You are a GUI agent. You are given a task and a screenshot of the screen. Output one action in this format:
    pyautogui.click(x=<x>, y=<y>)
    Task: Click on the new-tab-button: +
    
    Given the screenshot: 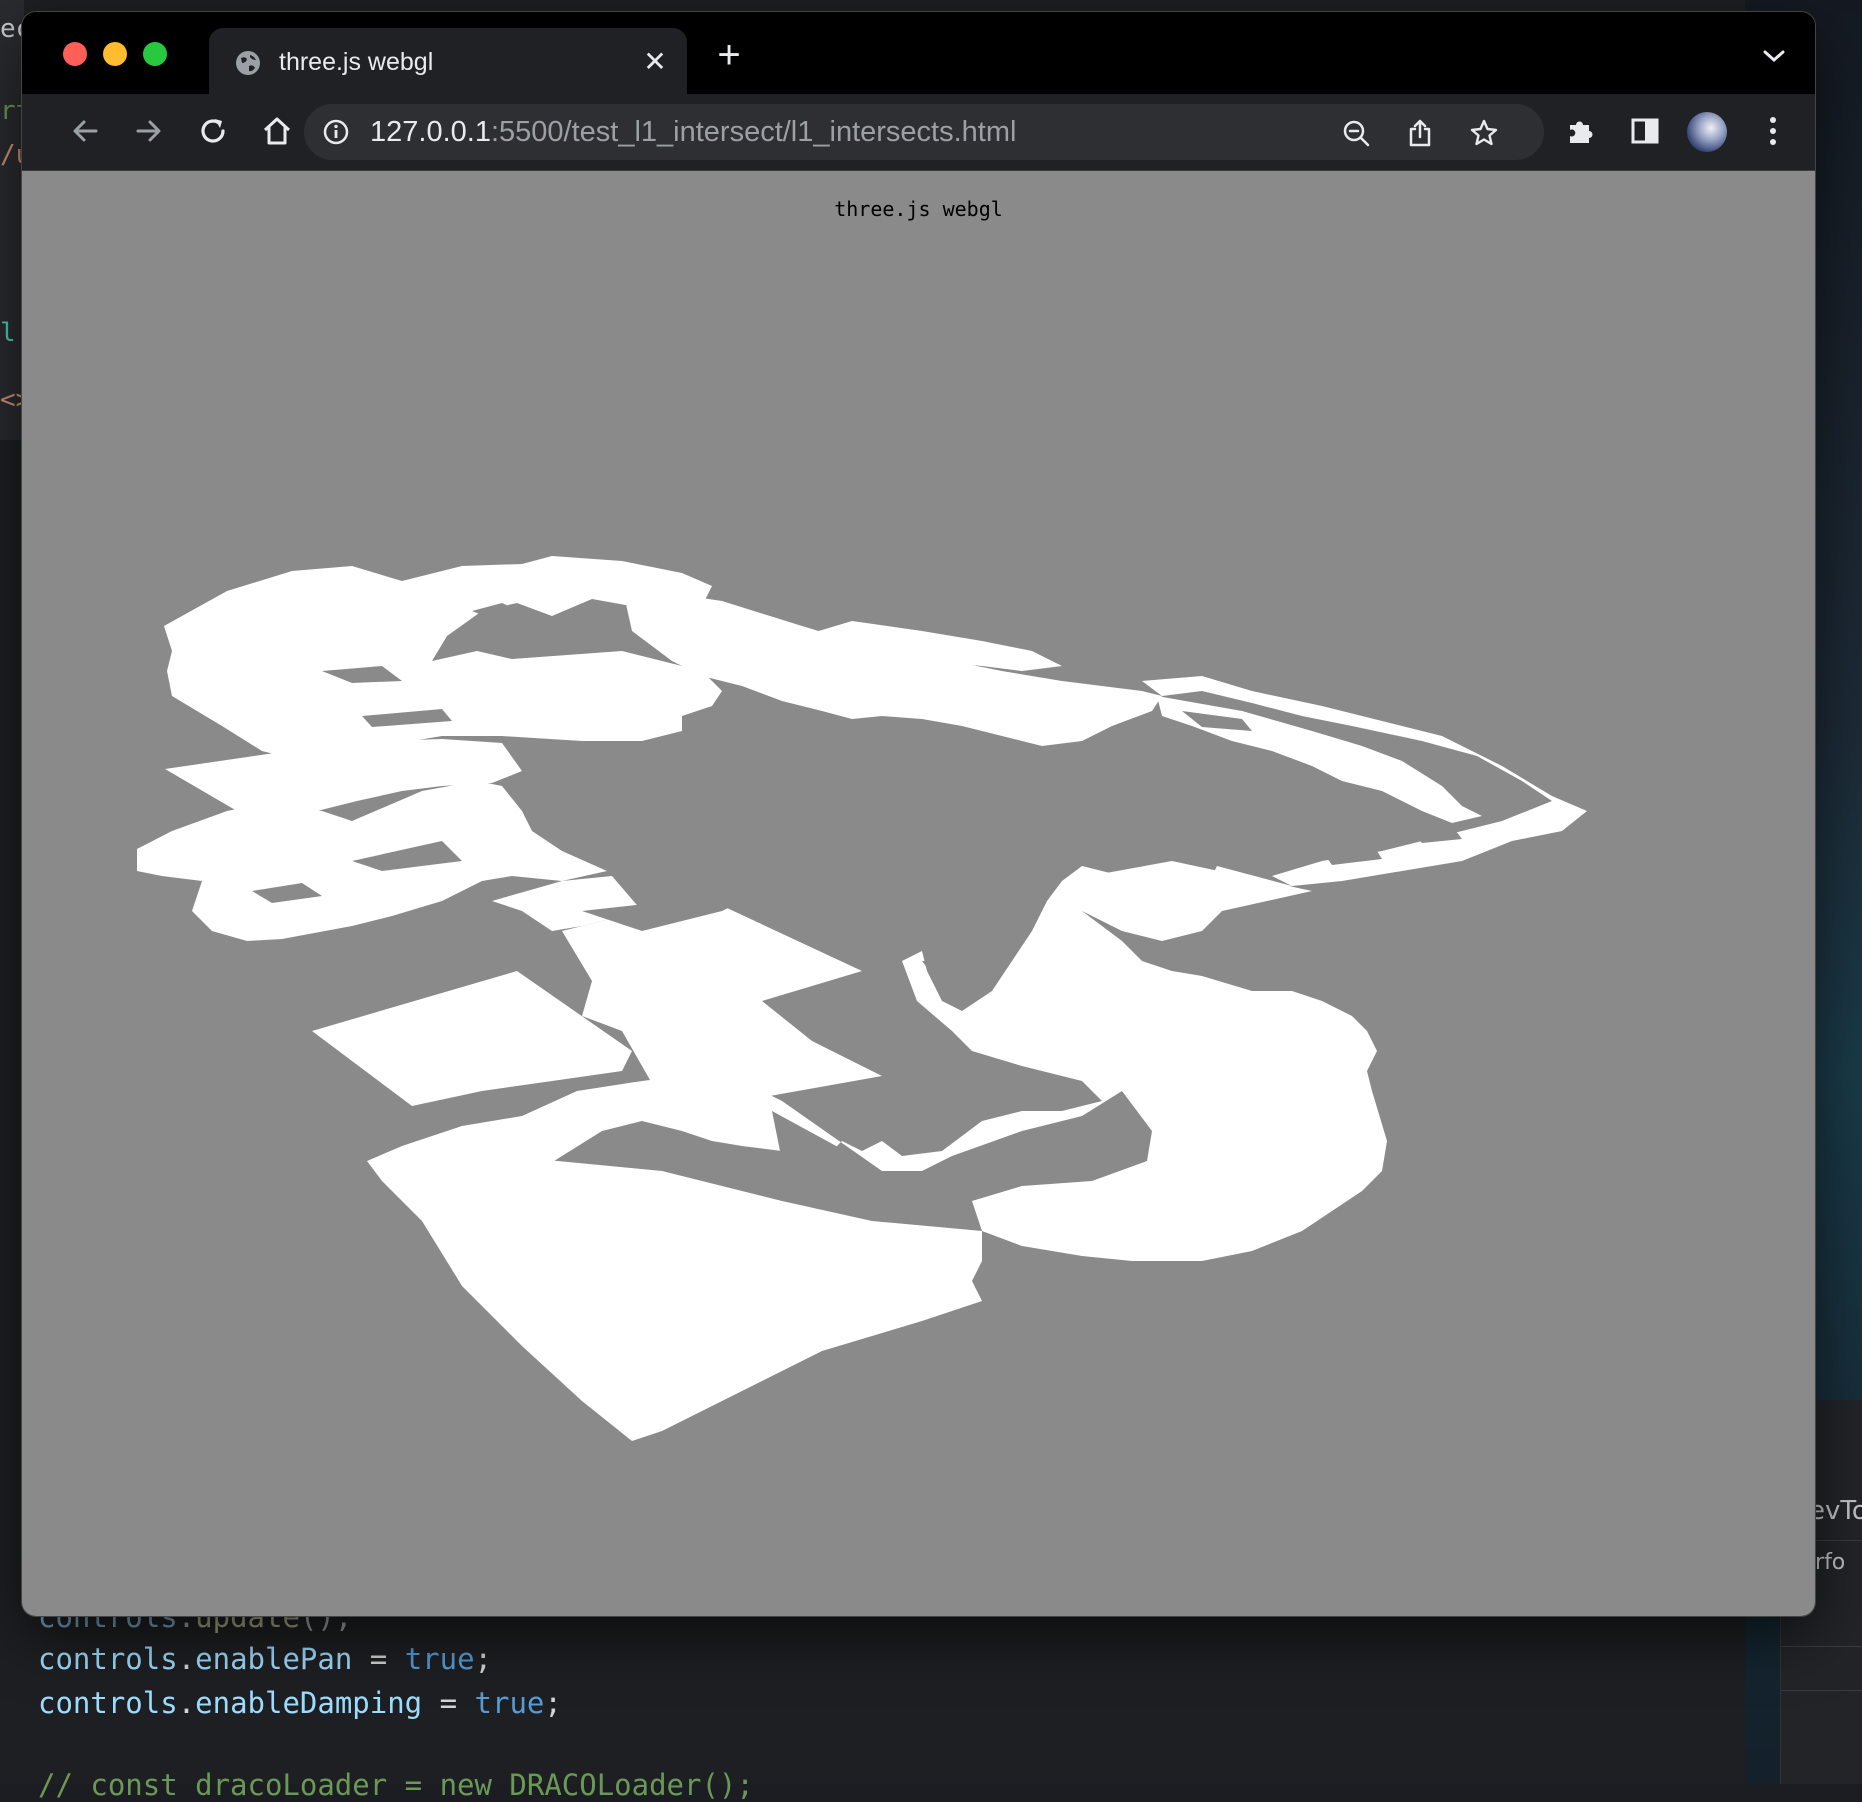 What is the action you would take?
    pyautogui.click(x=729, y=55)
    